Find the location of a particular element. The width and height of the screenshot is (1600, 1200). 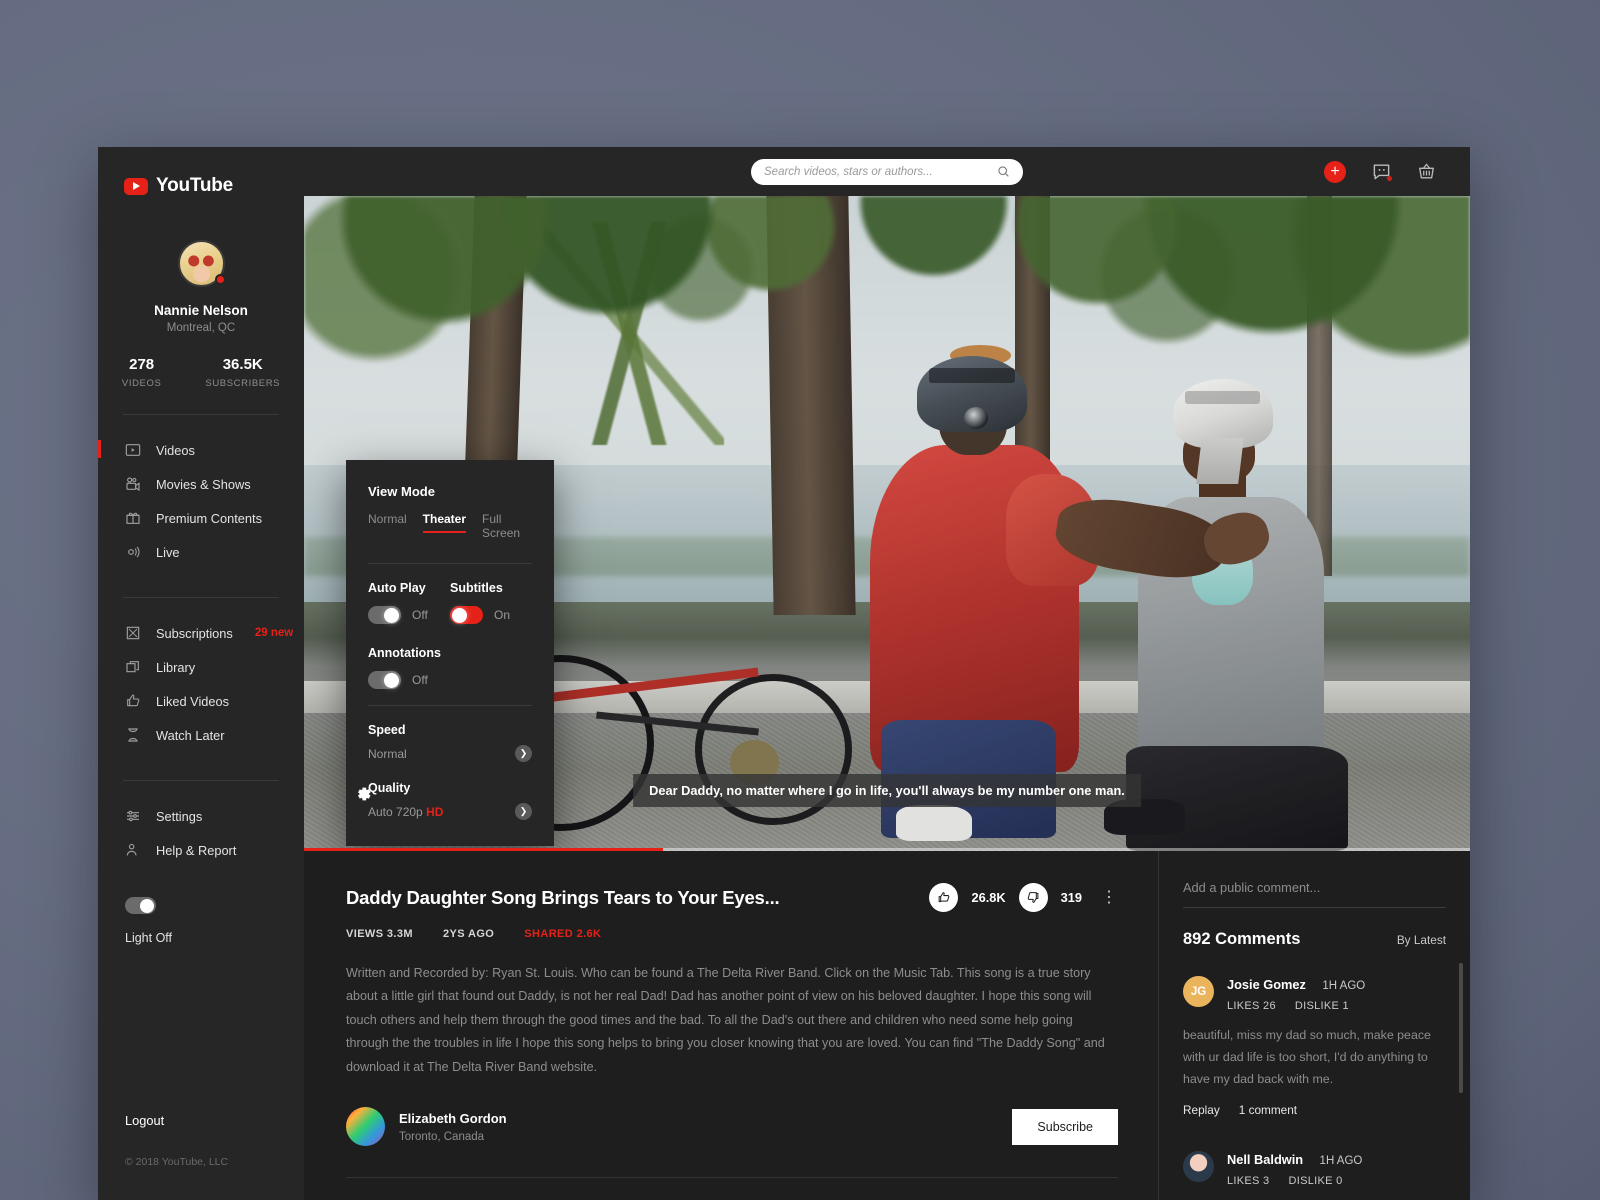

movie-camera-icon is located at coordinates (133, 484).